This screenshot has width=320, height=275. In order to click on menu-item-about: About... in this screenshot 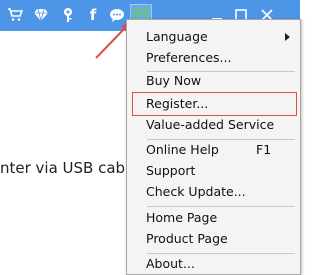, I will do `click(214, 264)`.